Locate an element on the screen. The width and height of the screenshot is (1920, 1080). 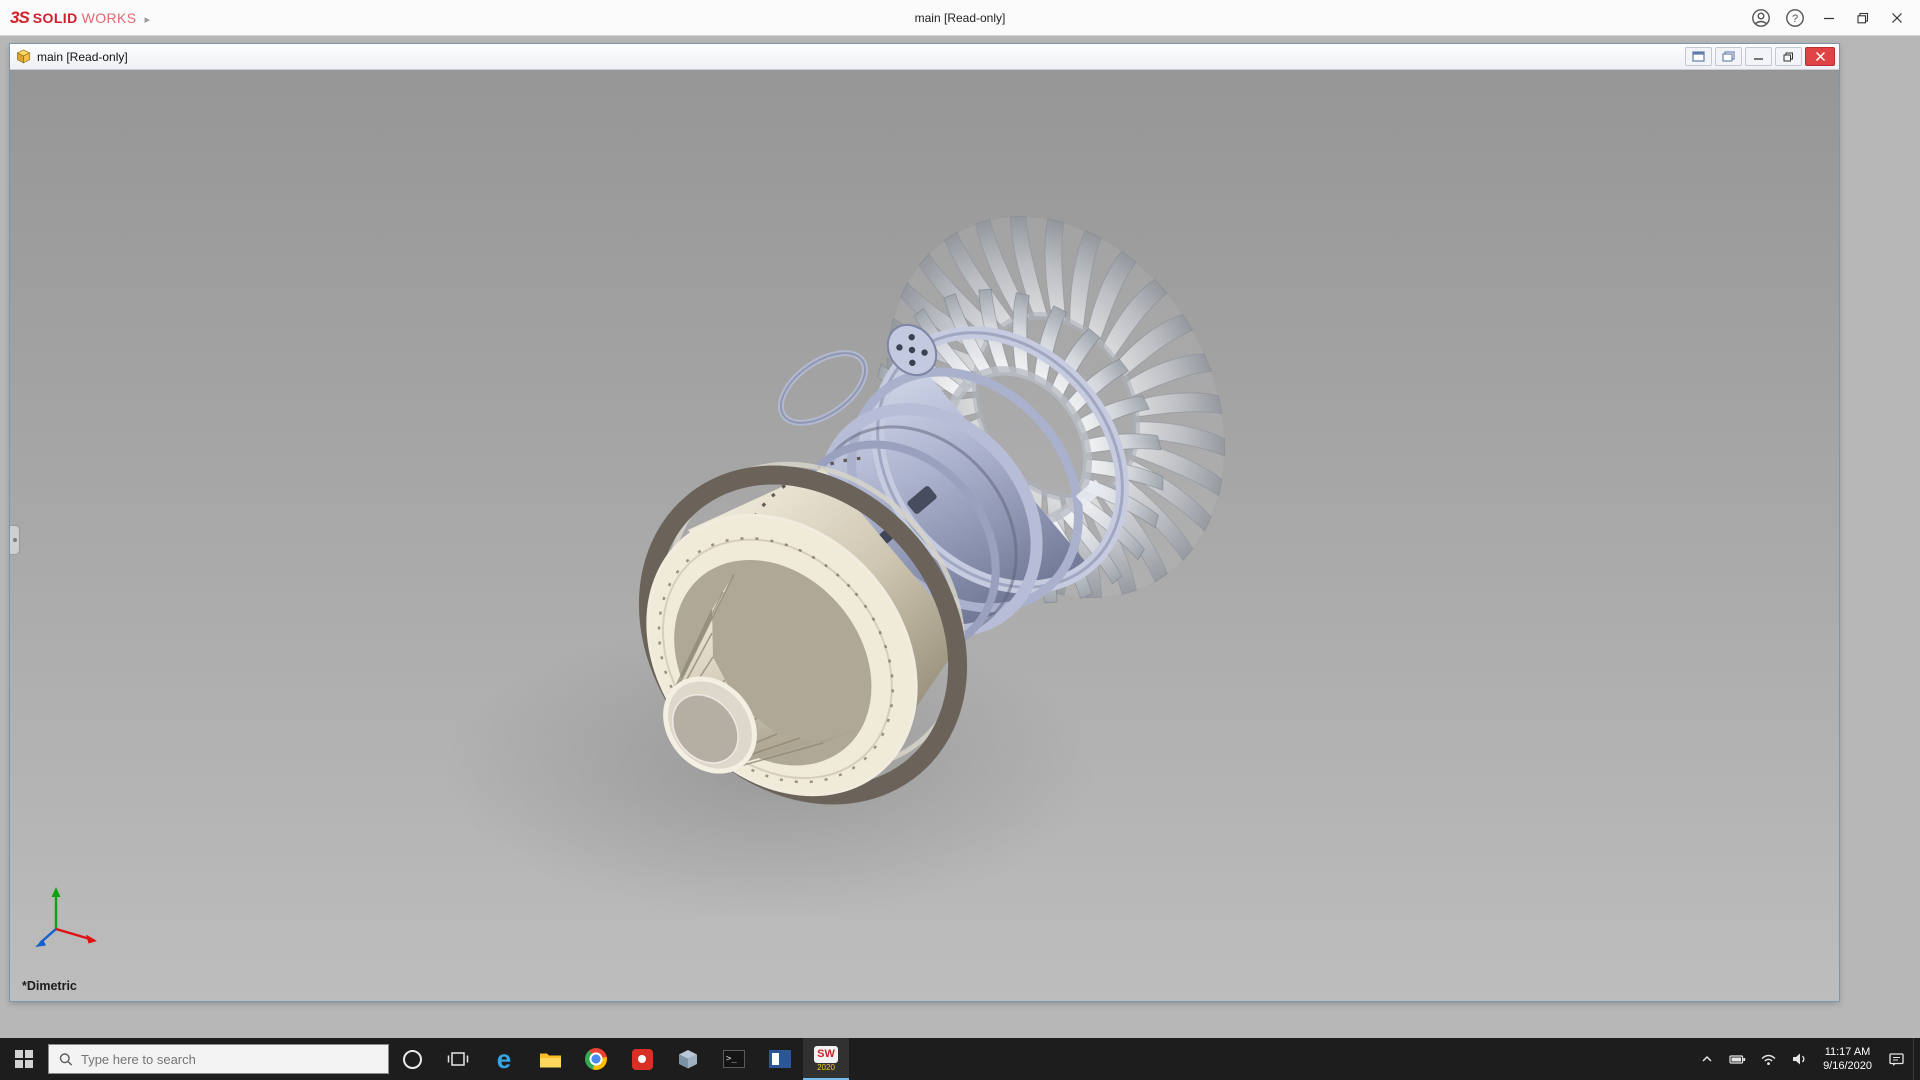
tray-volume-button is located at coordinates (1799, 1059).